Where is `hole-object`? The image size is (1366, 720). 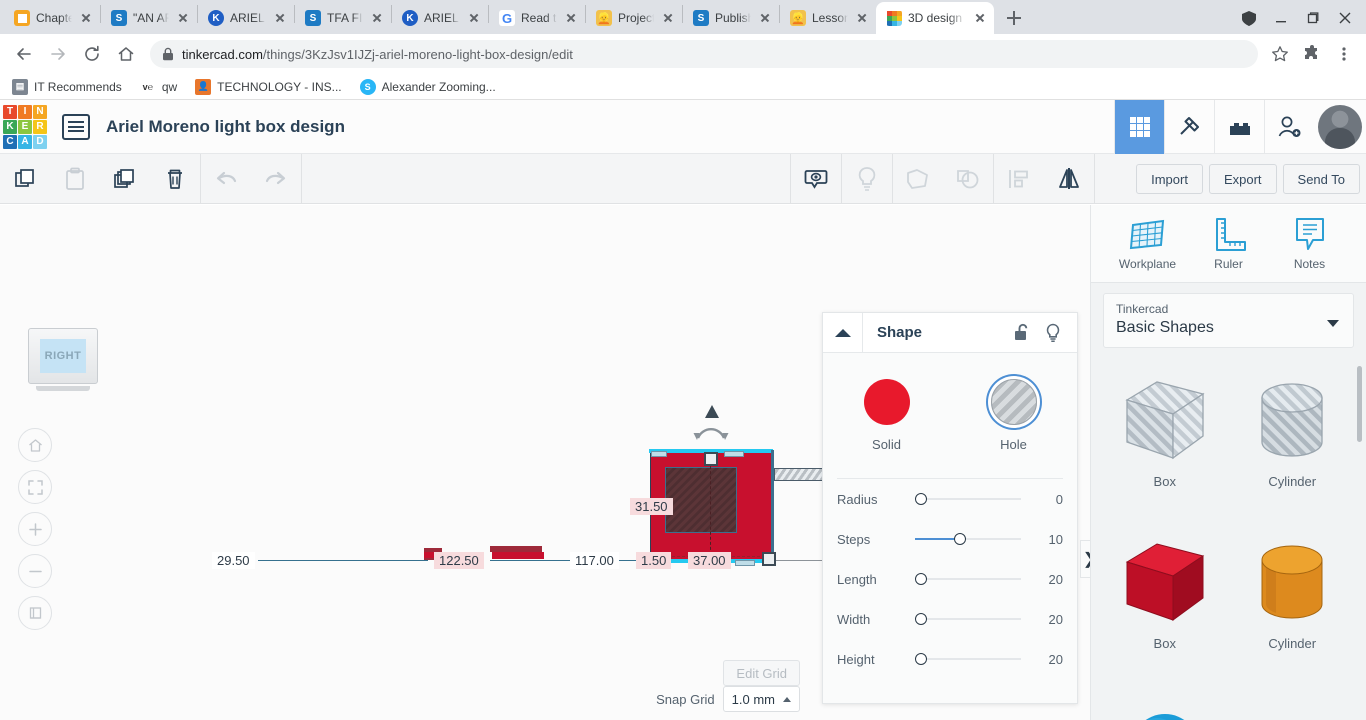
hole-object is located at coordinates (701, 500).